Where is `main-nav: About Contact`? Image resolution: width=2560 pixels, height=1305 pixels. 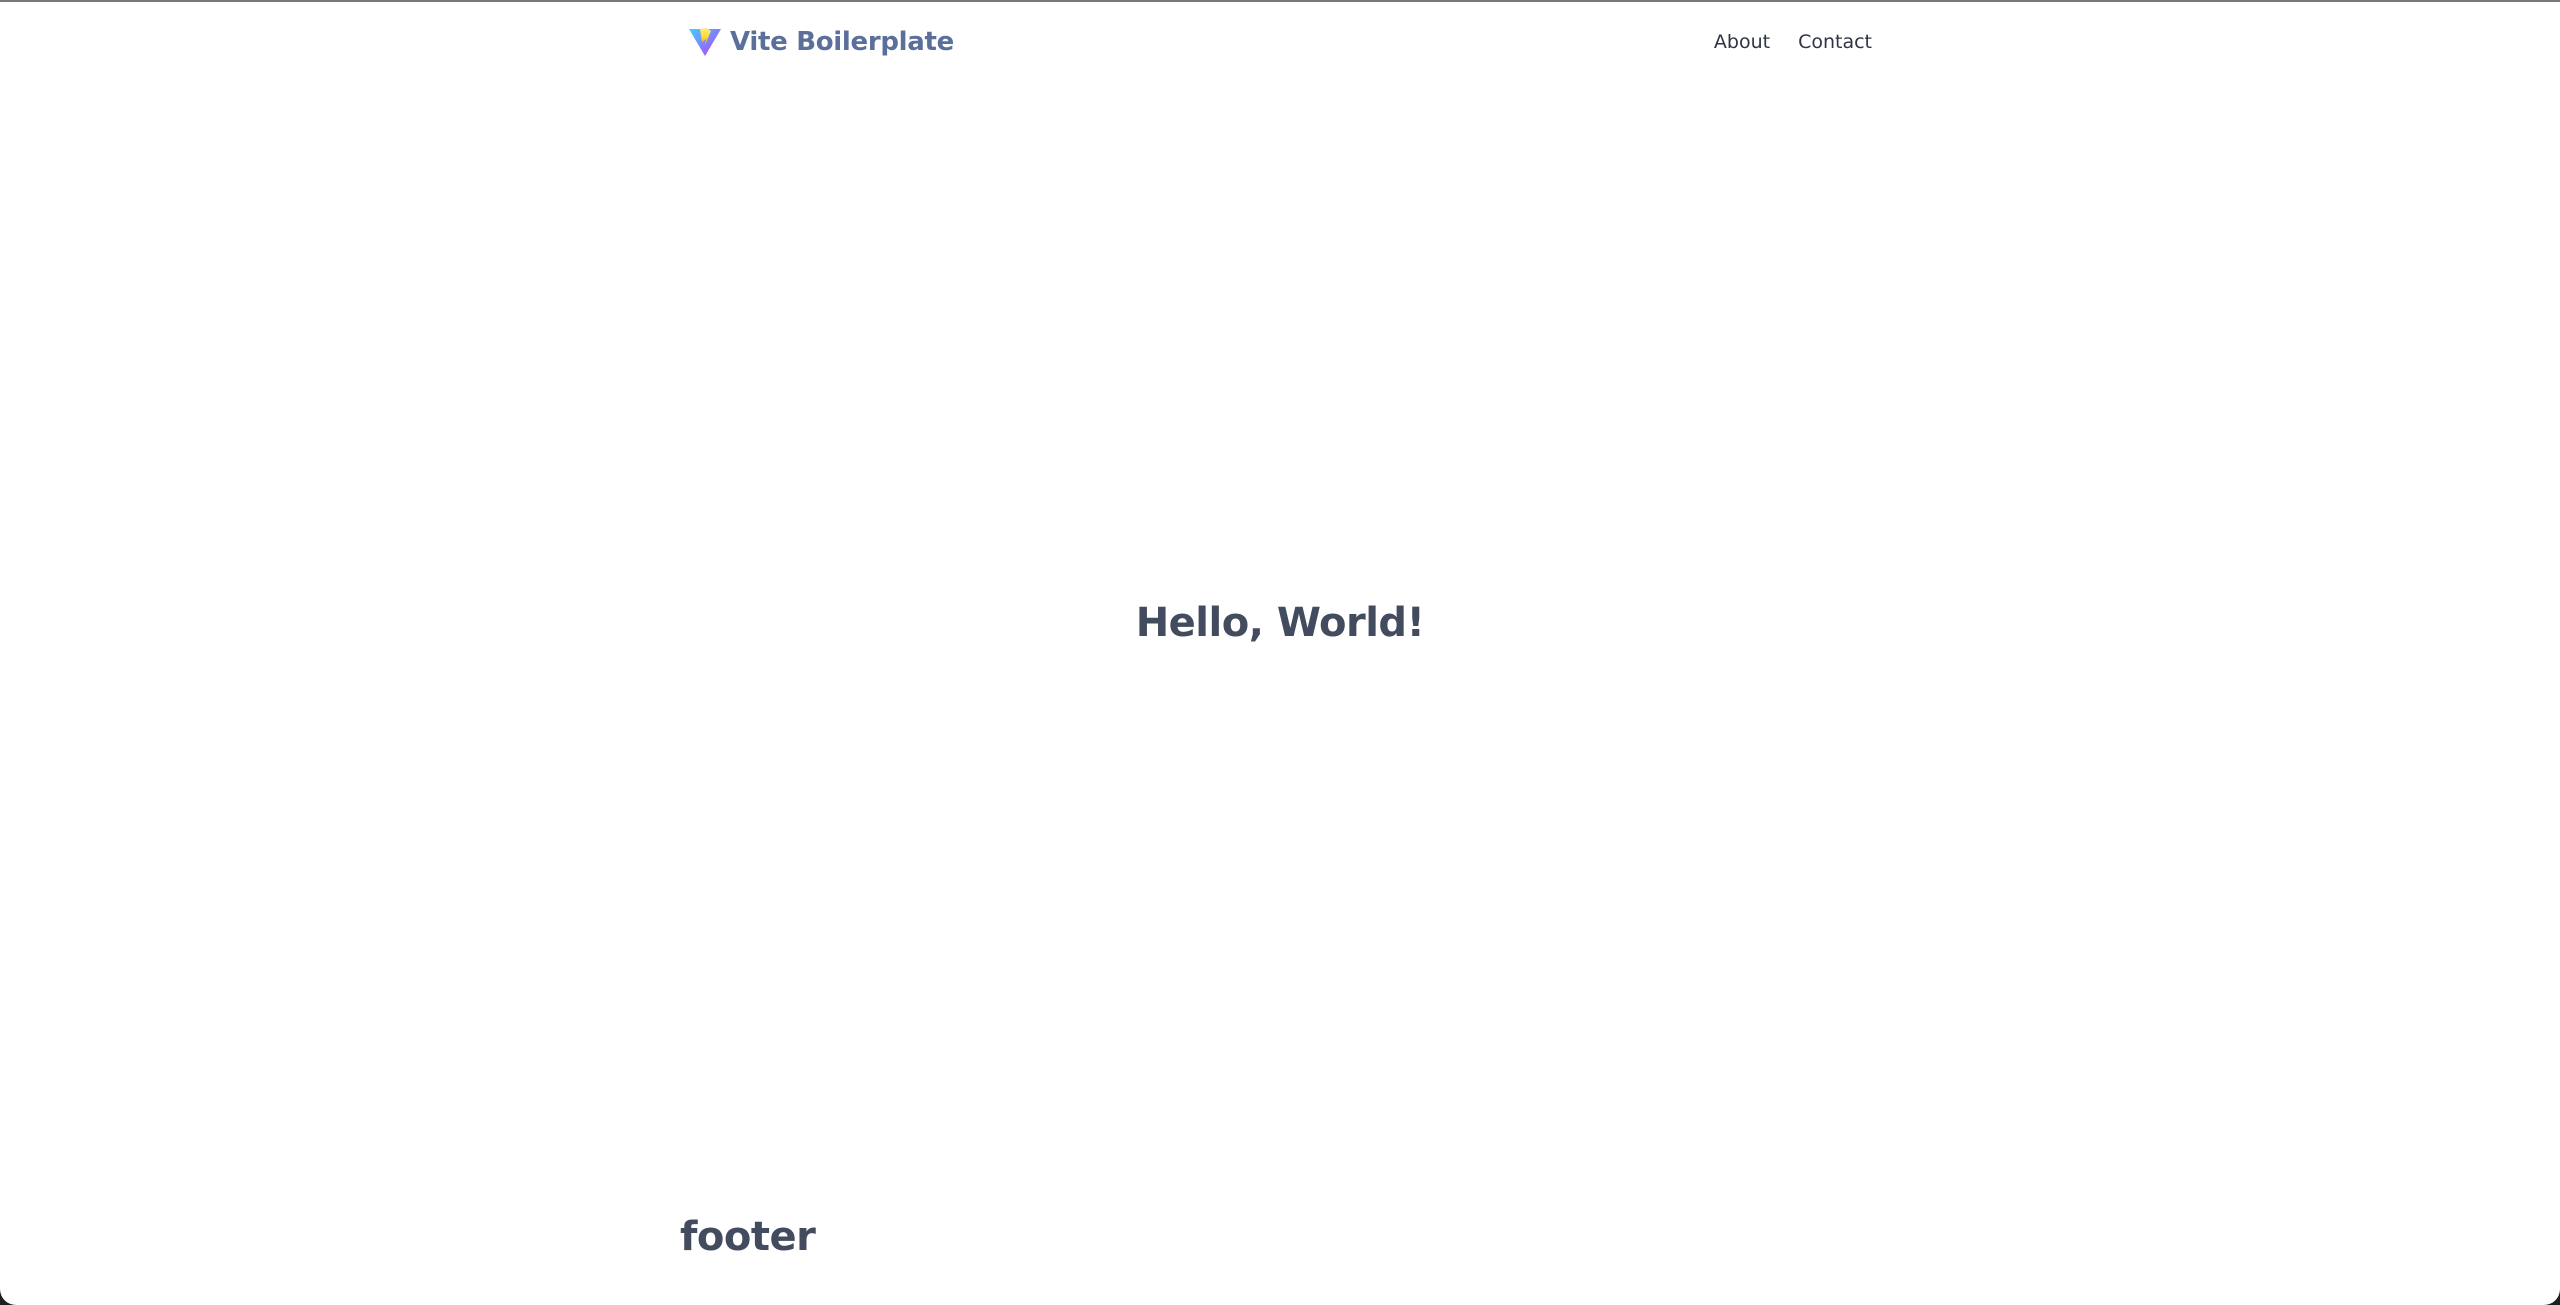
main-nav: About Contact is located at coordinates (1793, 42).